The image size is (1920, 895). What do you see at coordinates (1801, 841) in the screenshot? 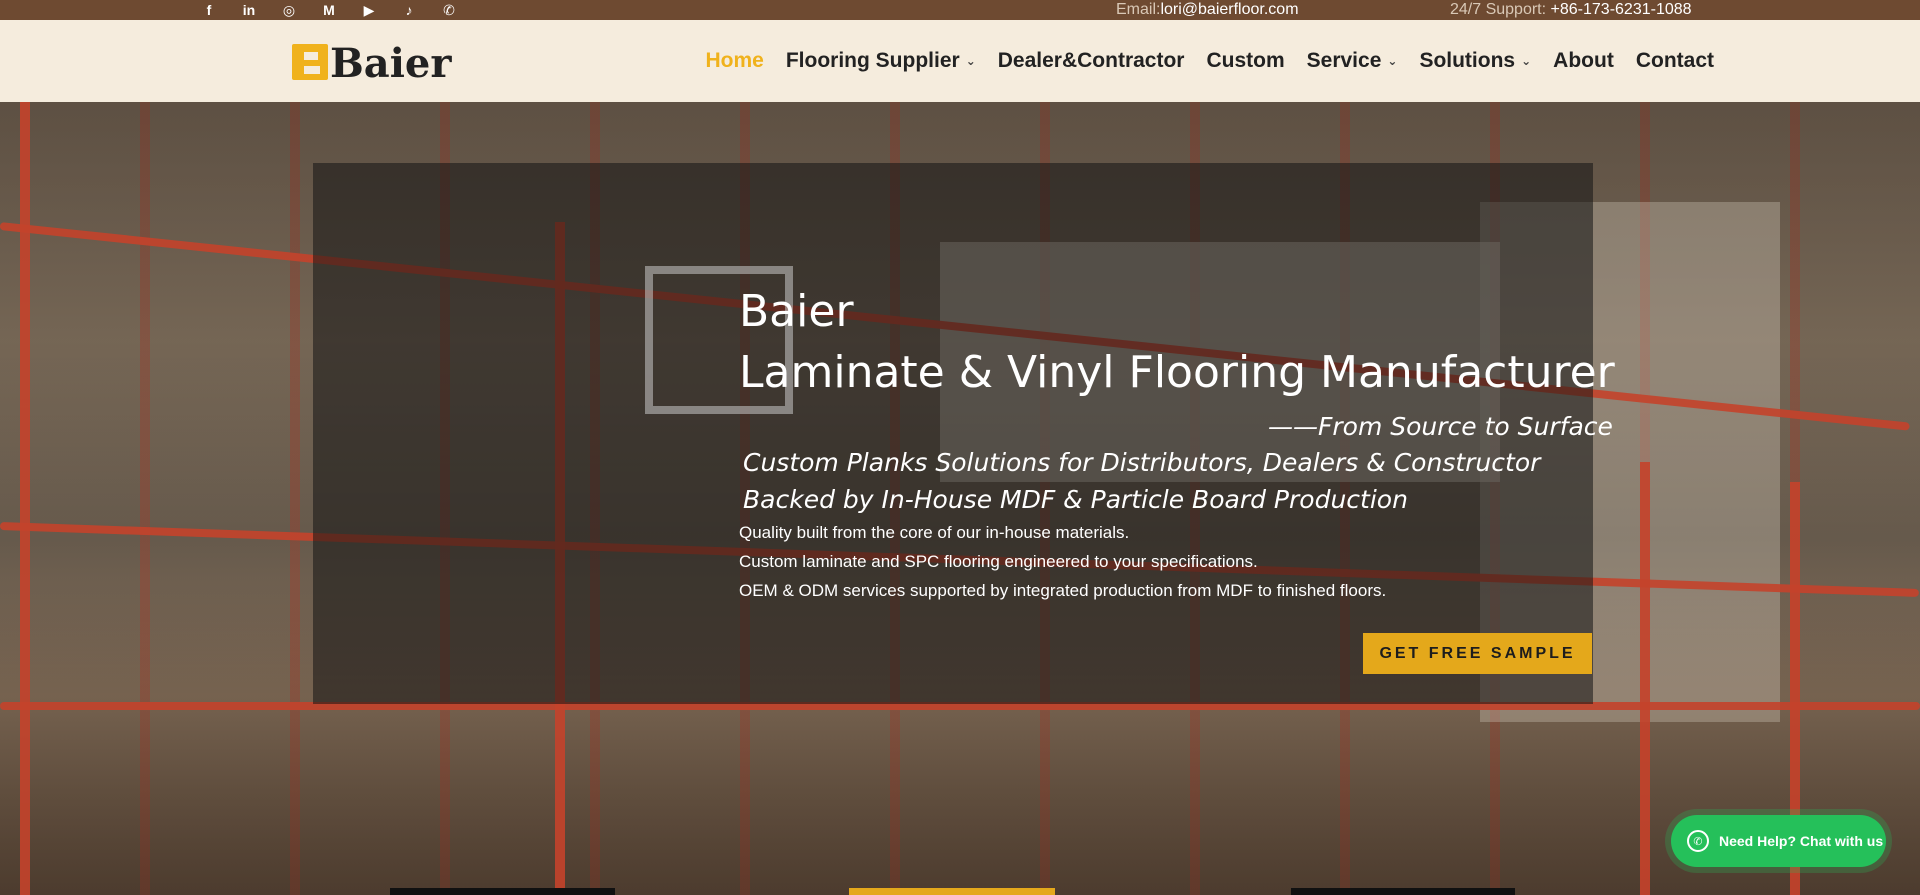
I see `chat-label: Need Help? Chat with us` at bounding box center [1801, 841].